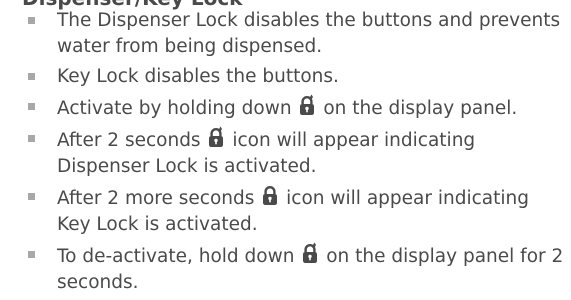 The width and height of the screenshot is (571, 300). What do you see at coordinates (417, 108) in the screenshot?
I see `bullet-text-end: on the display panel.` at bounding box center [417, 108].